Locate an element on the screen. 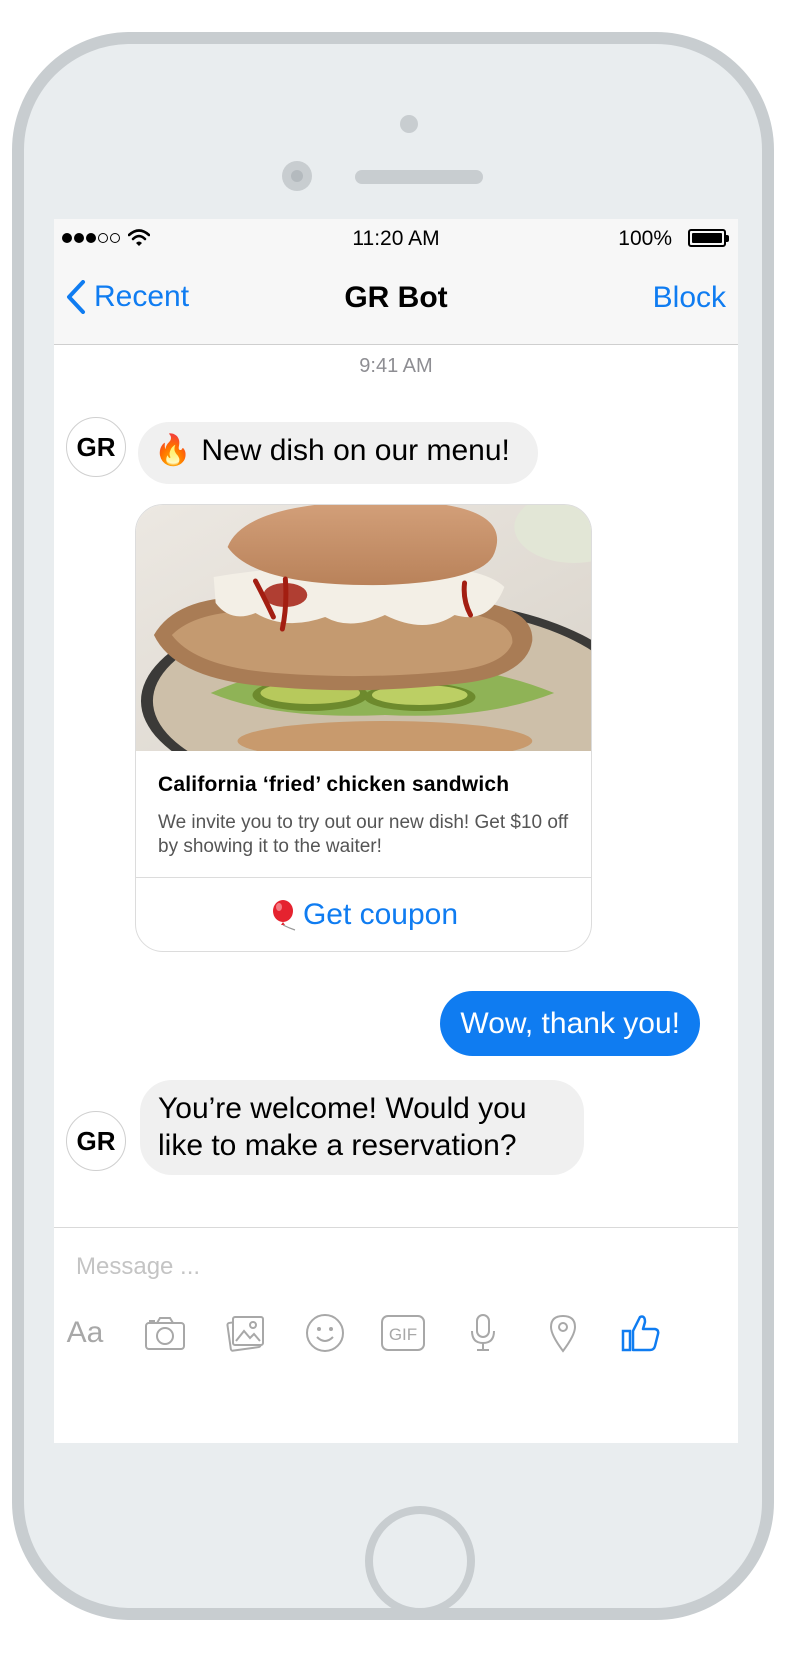 The width and height of the screenshot is (792, 1654). get-coupon-label: Get coupon is located at coordinates (380, 914).